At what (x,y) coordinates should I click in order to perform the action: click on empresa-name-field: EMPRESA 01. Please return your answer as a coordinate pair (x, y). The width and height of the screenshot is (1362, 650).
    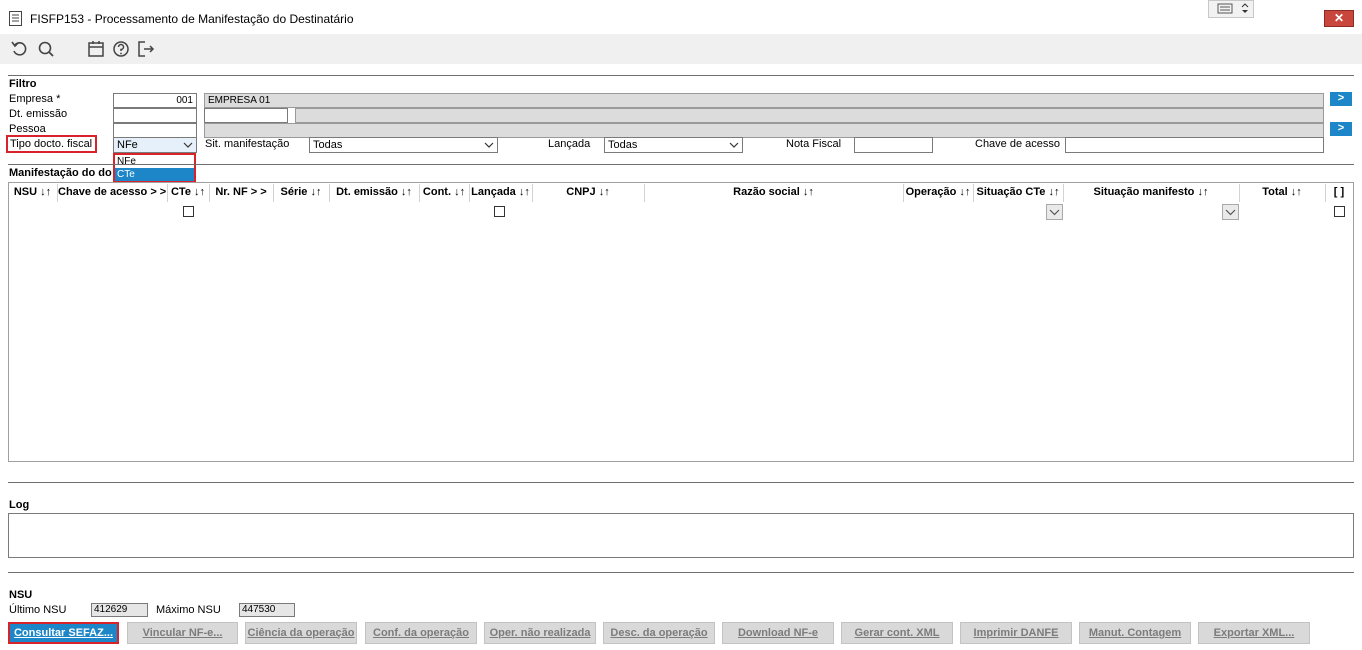
    Looking at the image, I should click on (764, 100).